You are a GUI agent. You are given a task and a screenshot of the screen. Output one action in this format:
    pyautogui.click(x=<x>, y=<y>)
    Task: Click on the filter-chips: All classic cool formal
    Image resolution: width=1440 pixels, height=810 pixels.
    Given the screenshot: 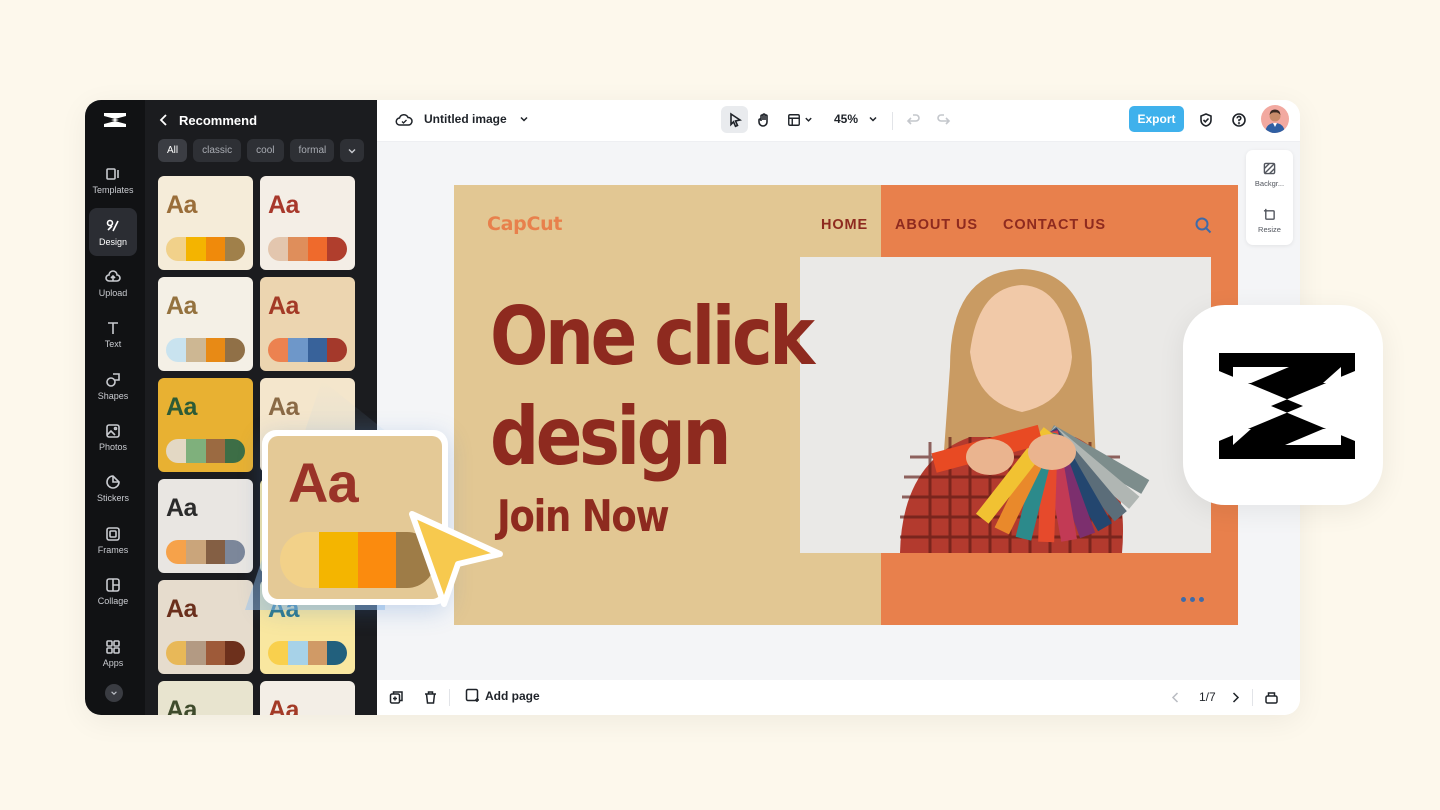 What is the action you would take?
    pyautogui.click(x=261, y=150)
    